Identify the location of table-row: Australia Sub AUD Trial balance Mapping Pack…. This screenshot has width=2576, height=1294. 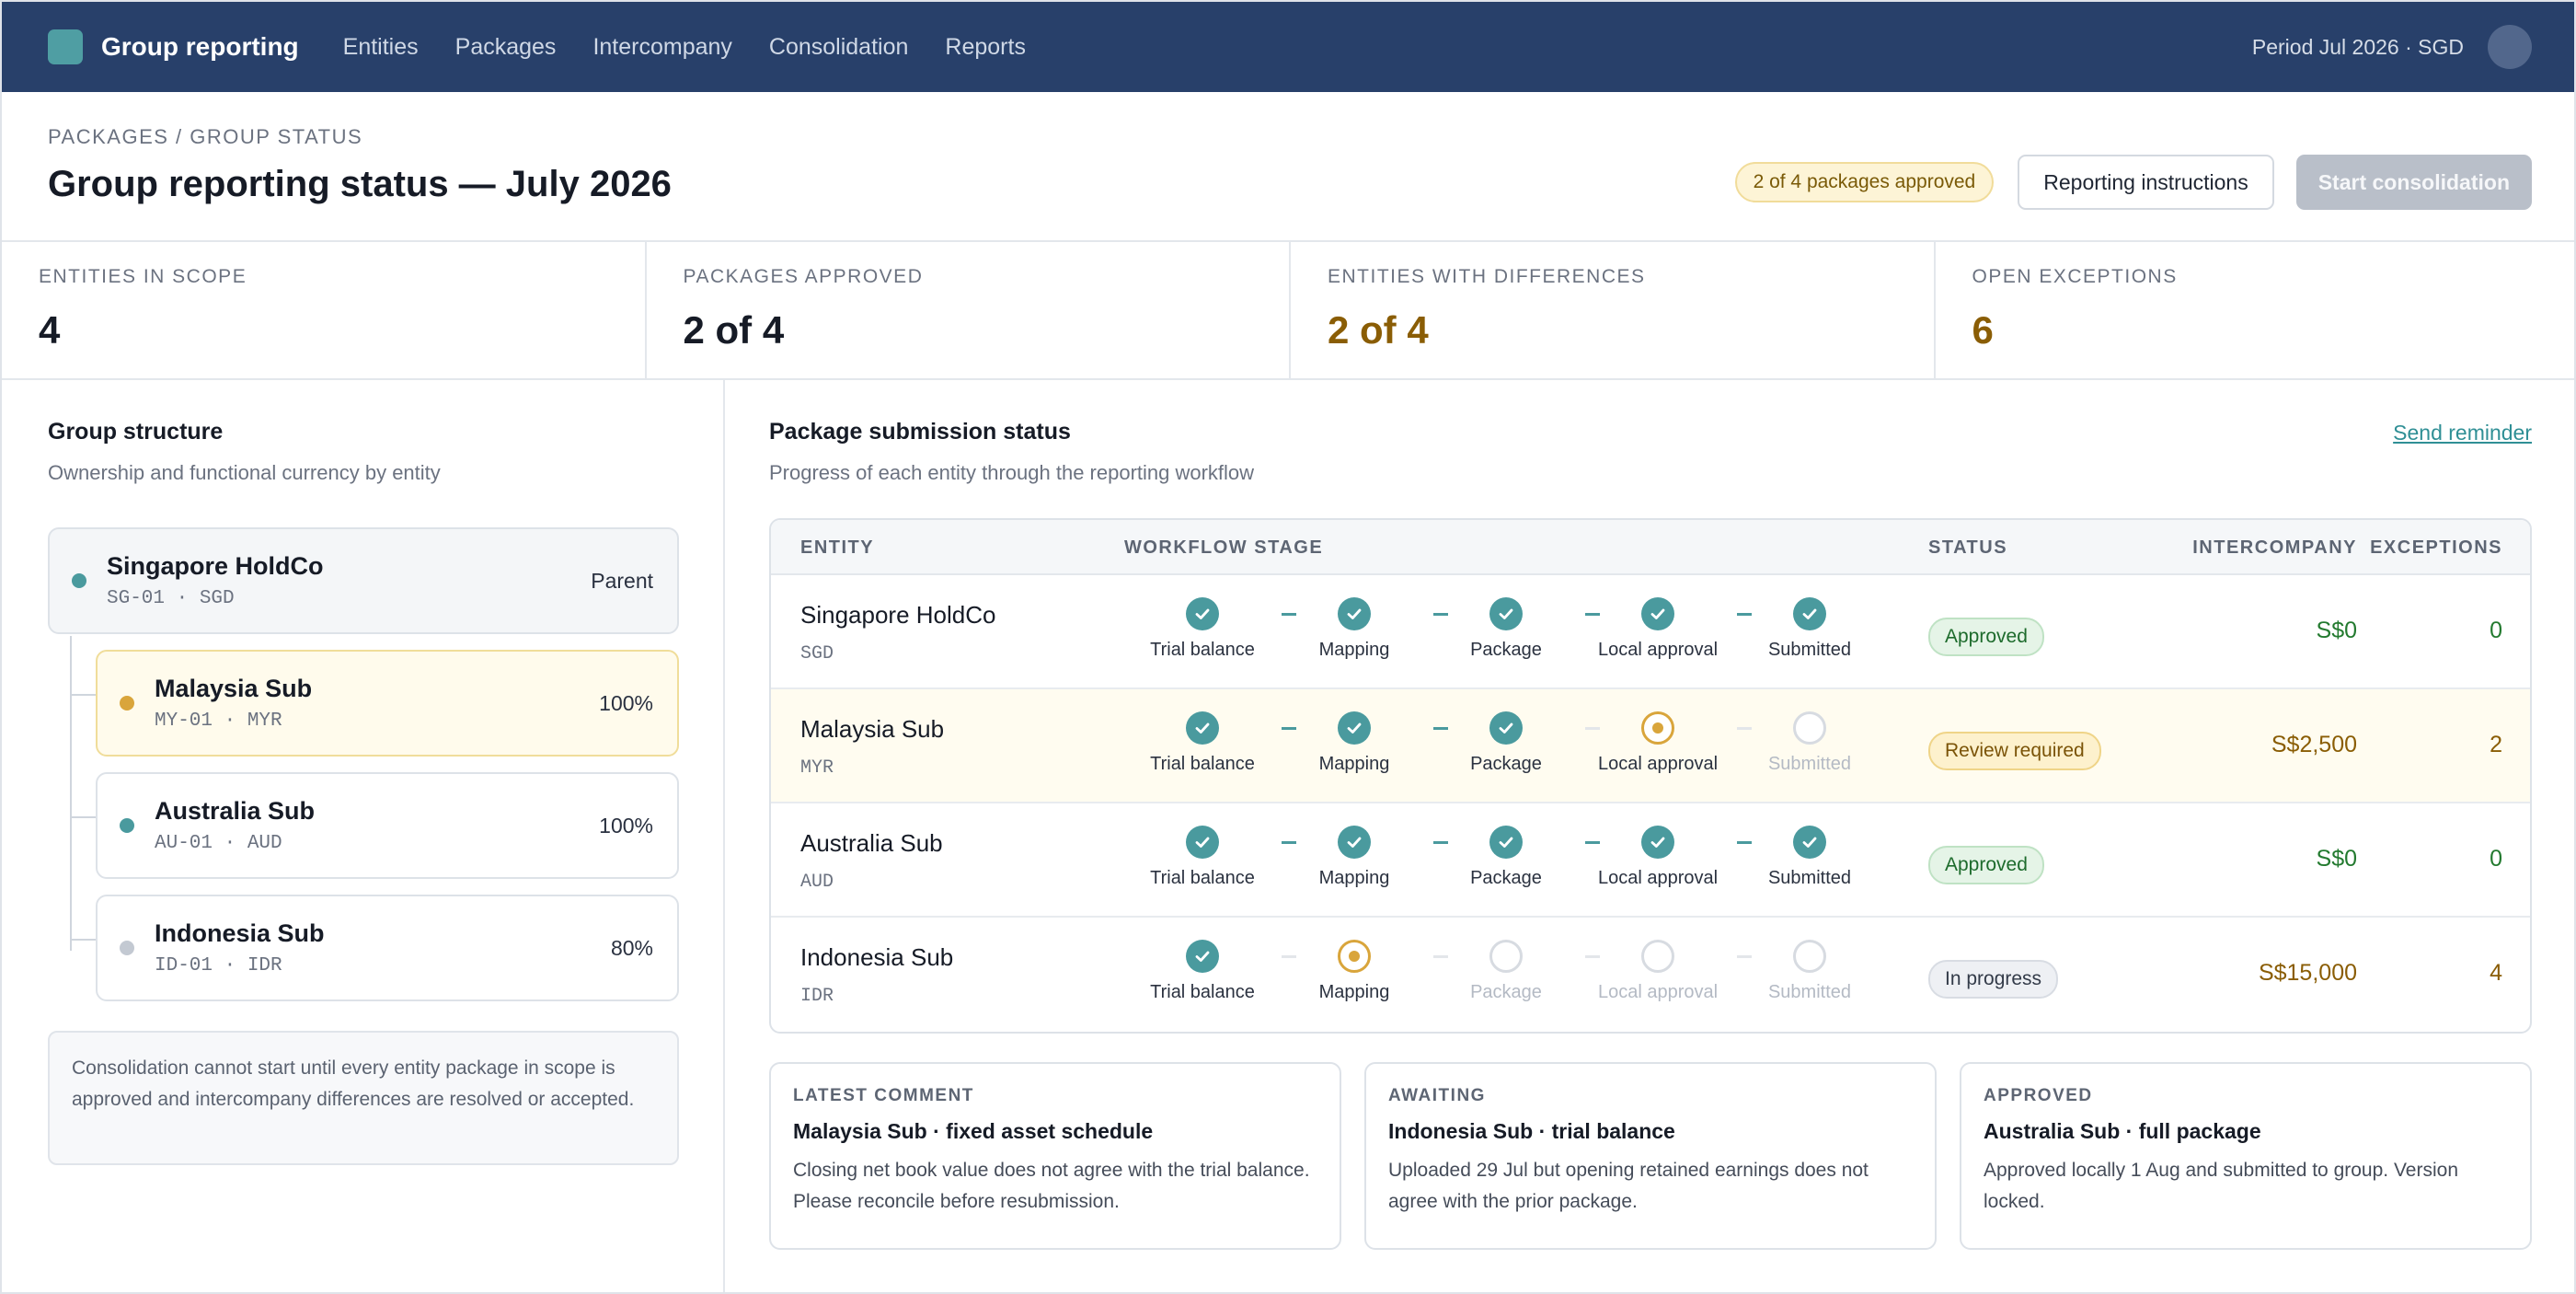
(1650, 860).